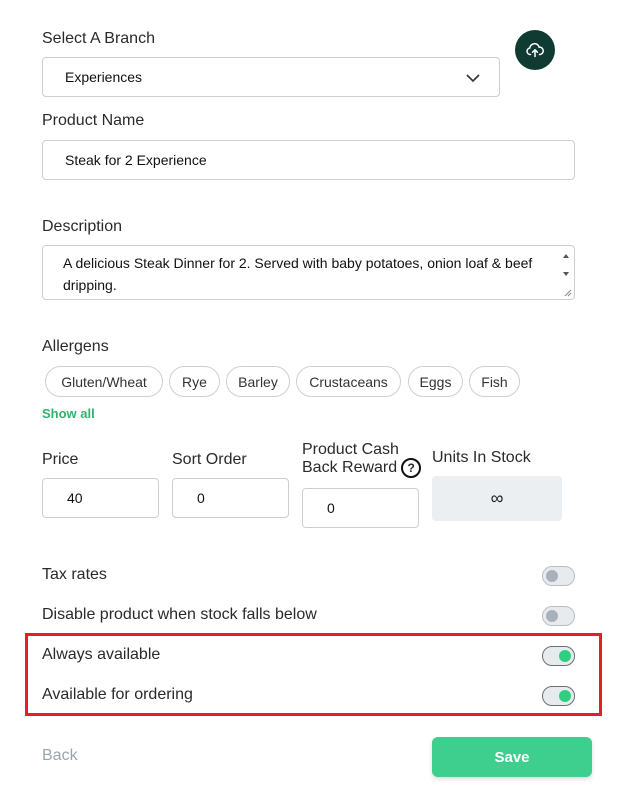  Describe the element at coordinates (258, 381) in the screenshot. I see `allergen-chip: Barley` at that location.